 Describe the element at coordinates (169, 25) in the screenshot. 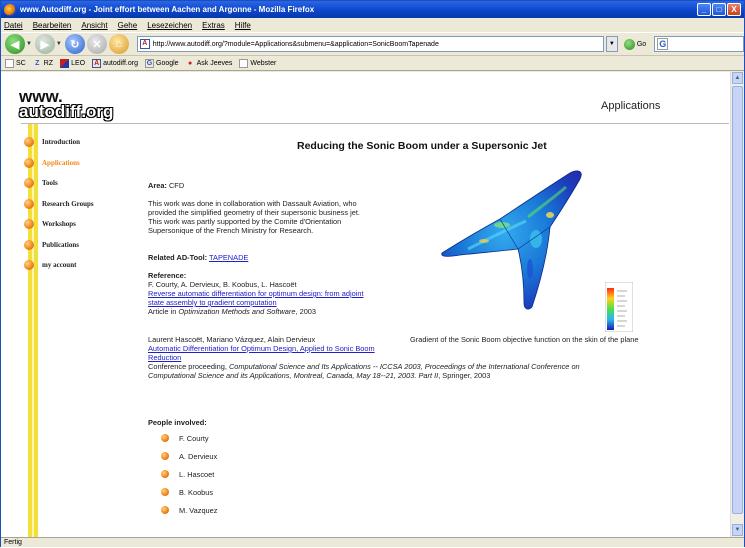

I see `menu-lesezeichen: Lesezeichen` at that location.